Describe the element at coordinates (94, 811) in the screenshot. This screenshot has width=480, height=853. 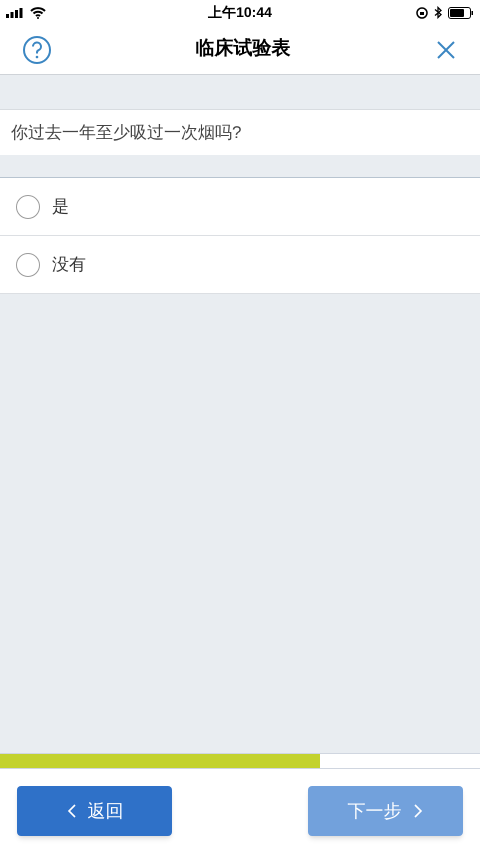
I see `back-button: 返回` at that location.